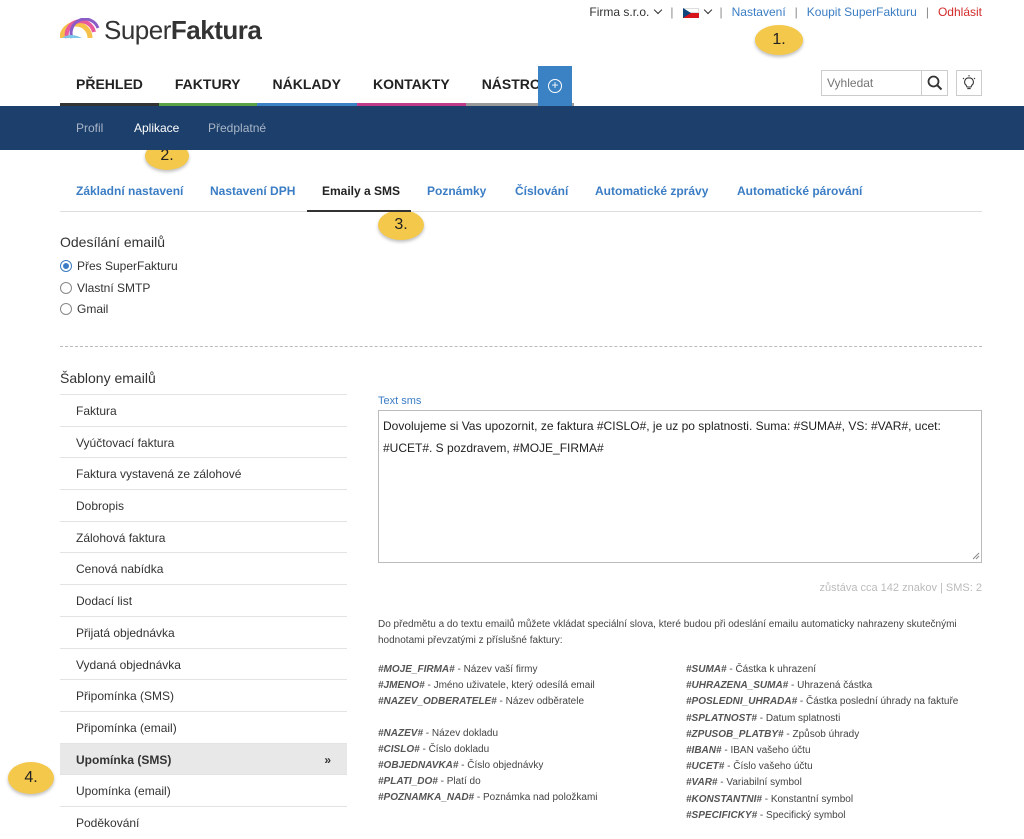  What do you see at coordinates (779, 40) in the screenshot?
I see `annotation-badge-1: 1.` at bounding box center [779, 40].